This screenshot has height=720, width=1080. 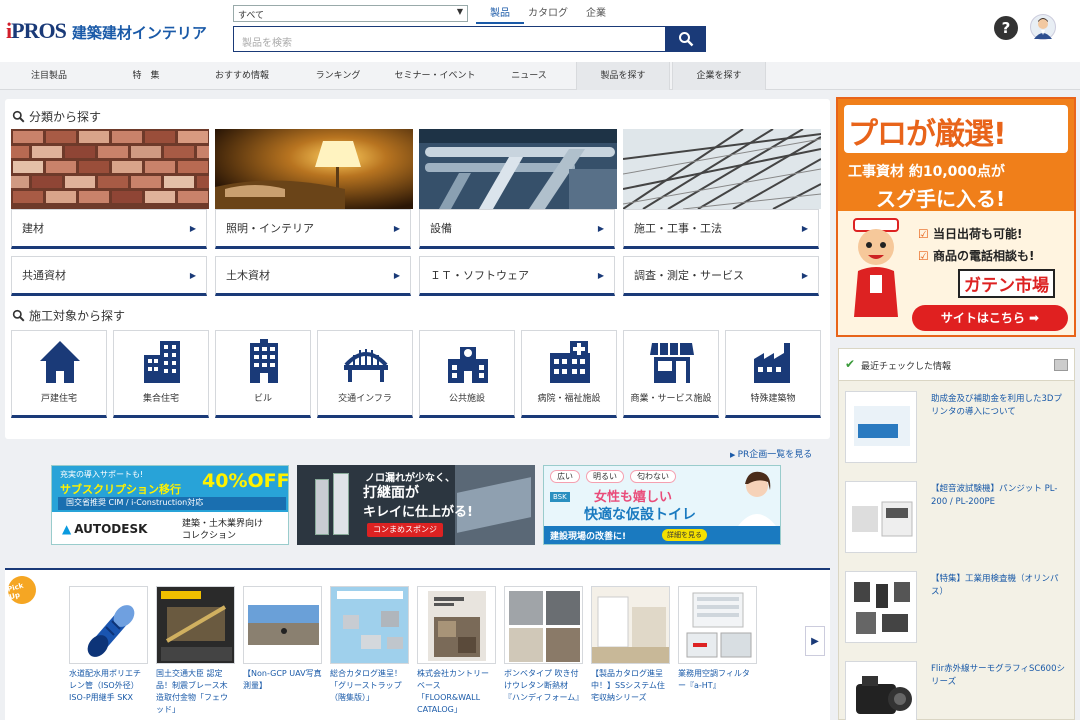 What do you see at coordinates (721, 276) in the screenshot?
I see `category-survey-service: 調査・測定・サービス ▶` at bounding box center [721, 276].